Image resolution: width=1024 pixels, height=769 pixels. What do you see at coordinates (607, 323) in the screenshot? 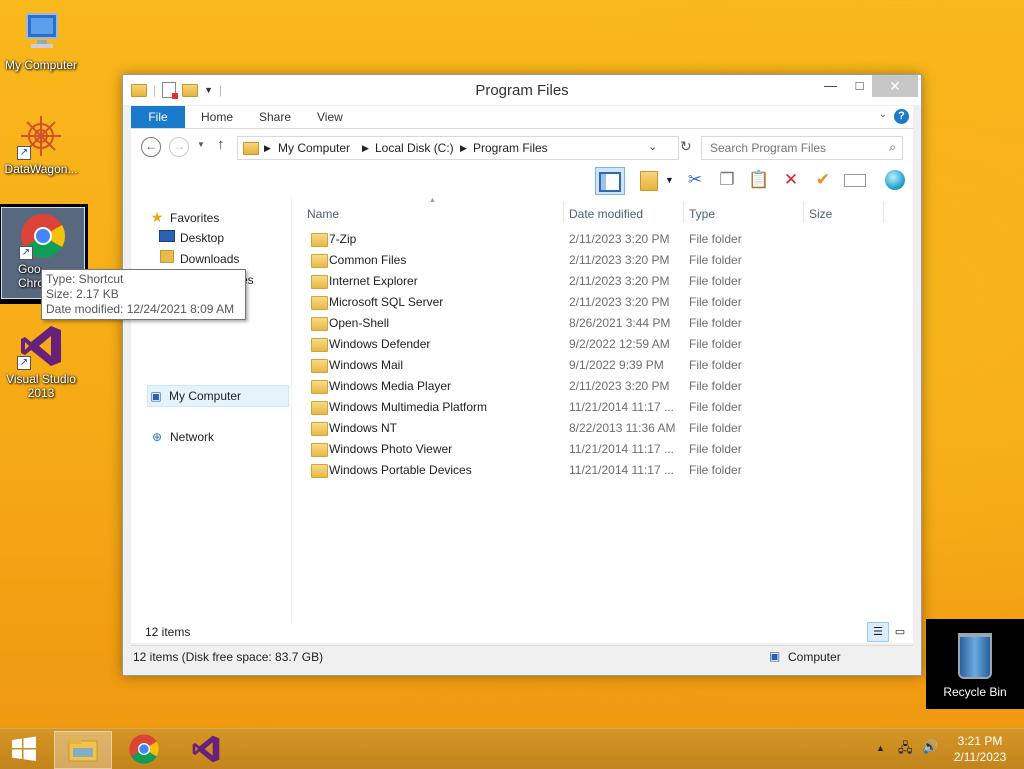
I see `file-row: Open-Shell 8/26/2021 3:44 PM File folder` at bounding box center [607, 323].